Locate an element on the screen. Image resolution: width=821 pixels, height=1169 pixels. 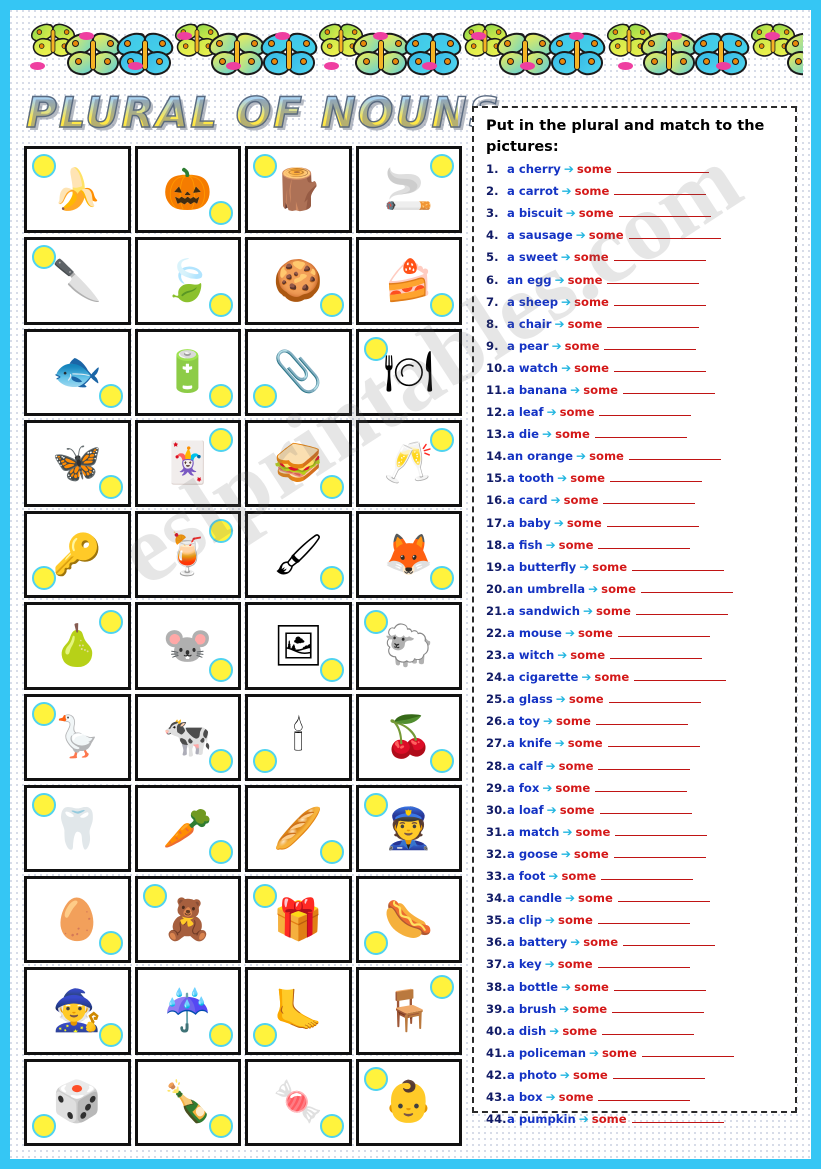
picture-cell-dice: 🎲 is located at coordinates (77, 1102).